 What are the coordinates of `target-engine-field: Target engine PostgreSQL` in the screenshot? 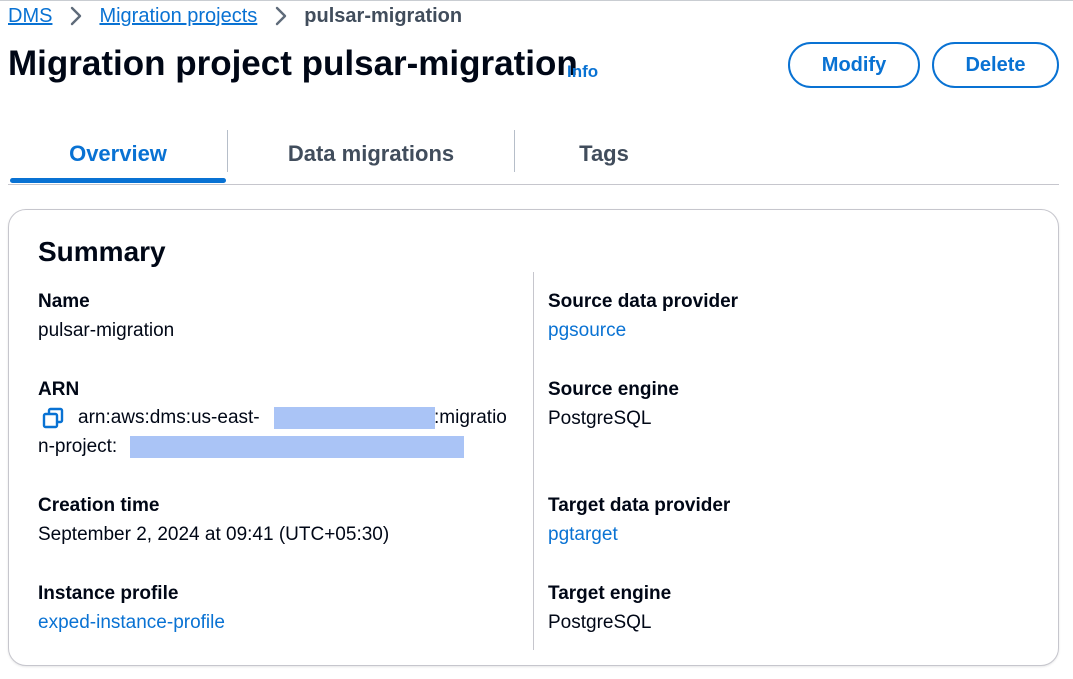 It's located at (609, 608).